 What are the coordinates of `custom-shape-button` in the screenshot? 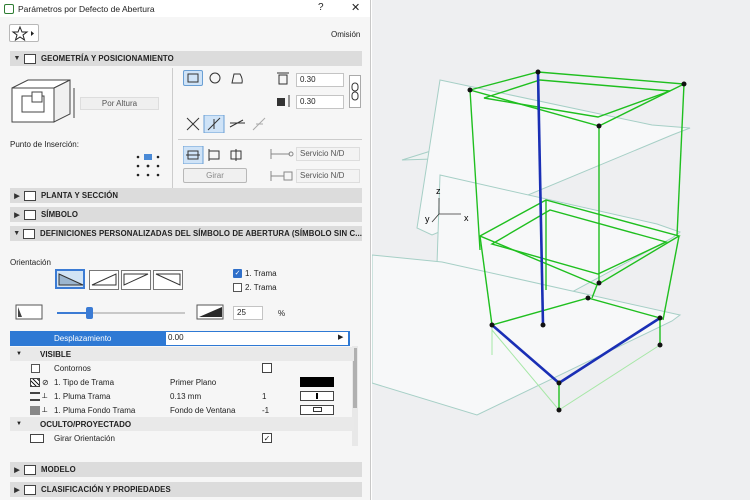 It's located at (237, 78).